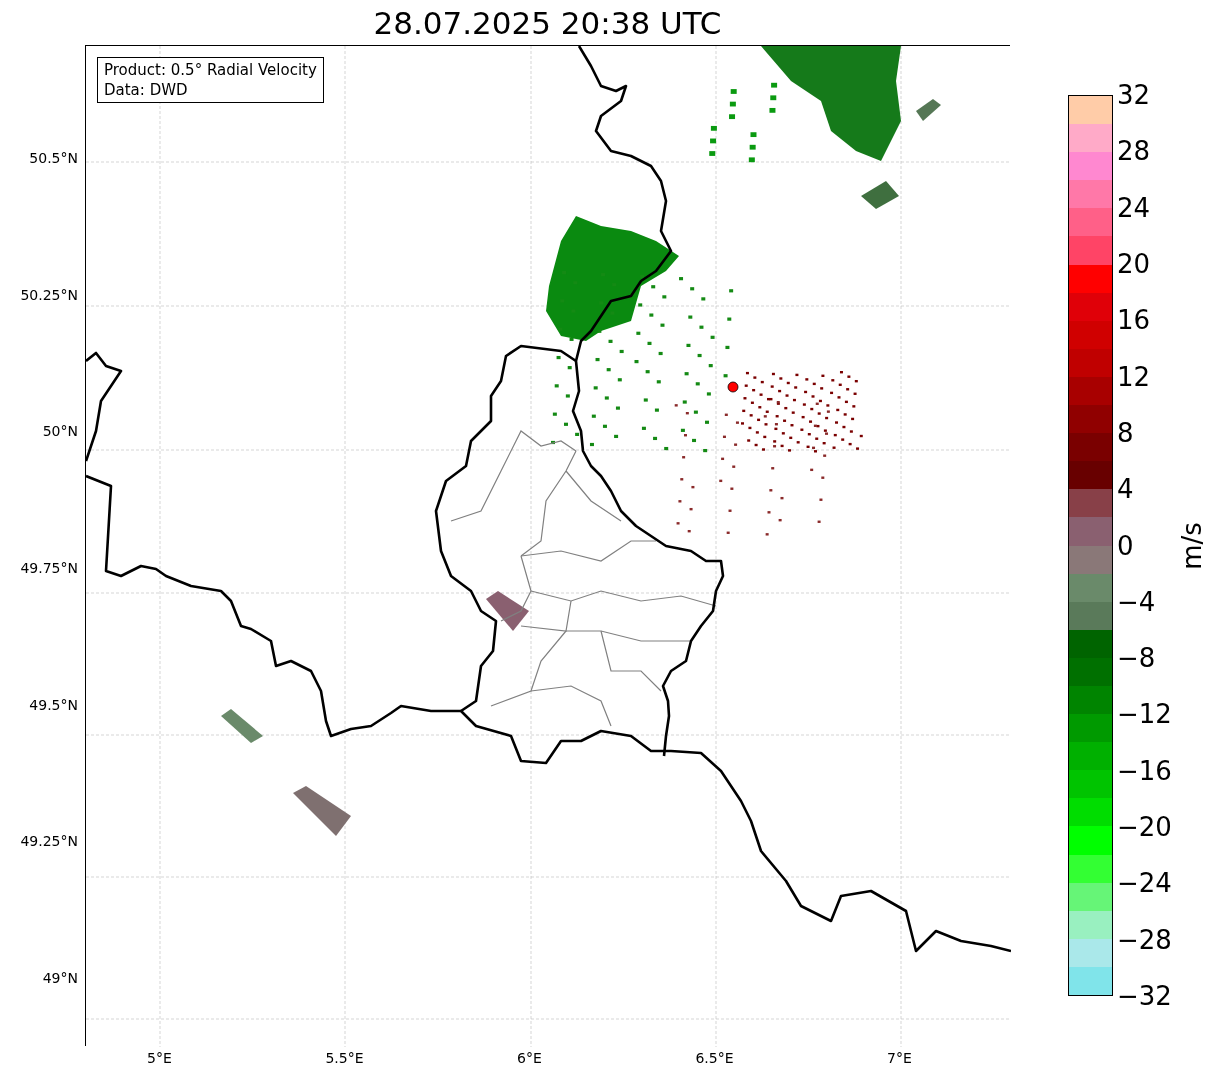 The width and height of the screenshot is (1225, 1081). Describe the element at coordinates (1144, 996) in the screenshot. I see `colorbar-tick-label: −32` at that location.